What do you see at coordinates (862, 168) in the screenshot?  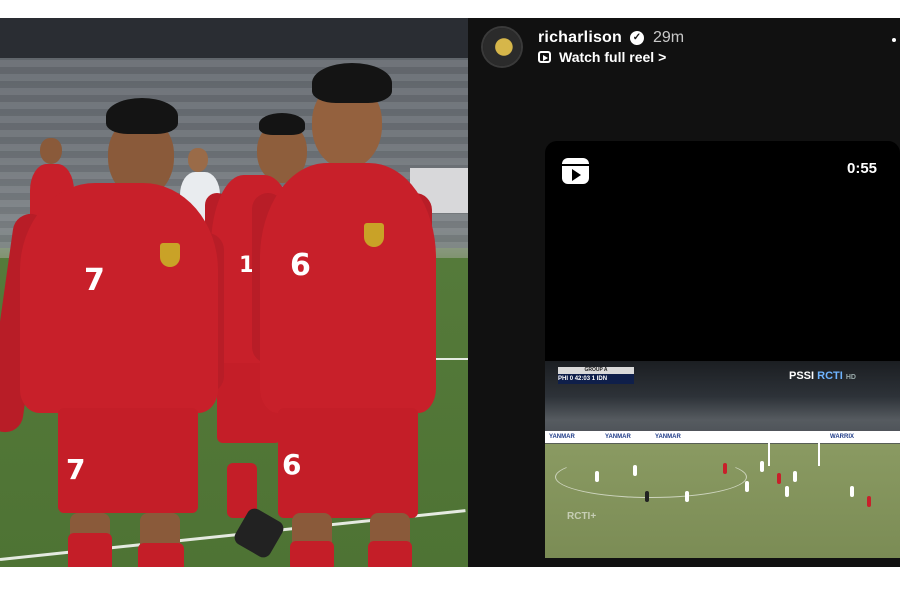 I see `reel-duration: 0:55` at bounding box center [862, 168].